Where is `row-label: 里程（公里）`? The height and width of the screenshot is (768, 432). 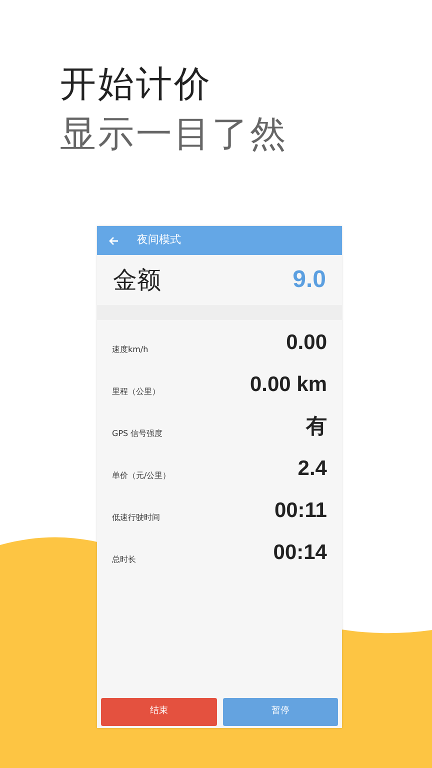 row-label: 里程（公里） is located at coordinates (136, 392).